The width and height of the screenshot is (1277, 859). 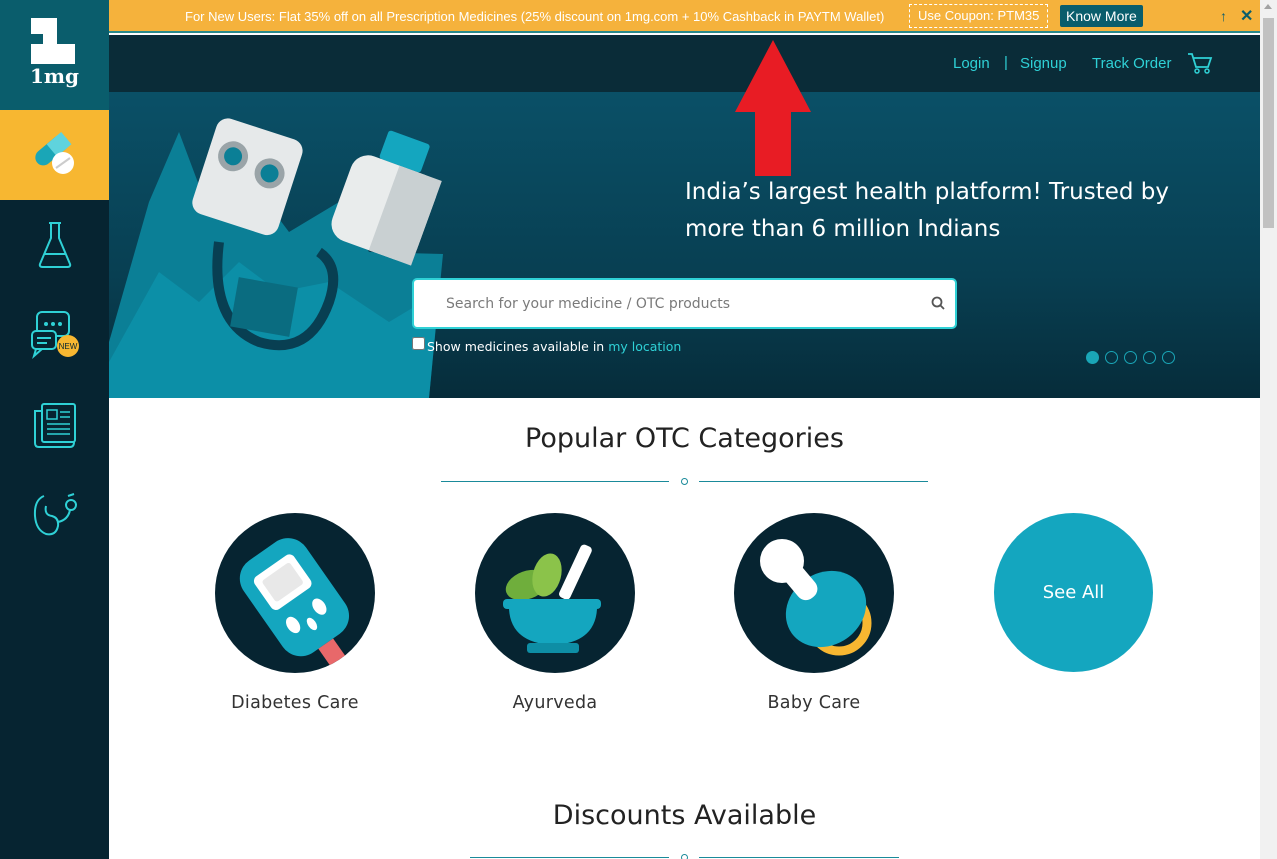 I want to click on pacifier-icon, so click(x=814, y=593).